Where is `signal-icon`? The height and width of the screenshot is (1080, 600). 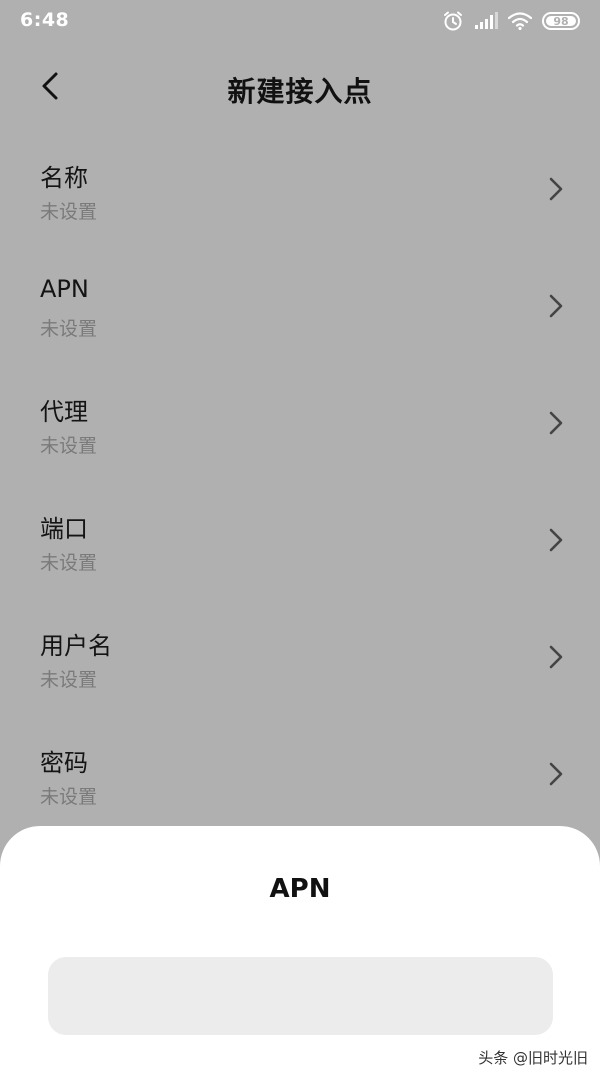
signal-icon is located at coordinates (486, 21).